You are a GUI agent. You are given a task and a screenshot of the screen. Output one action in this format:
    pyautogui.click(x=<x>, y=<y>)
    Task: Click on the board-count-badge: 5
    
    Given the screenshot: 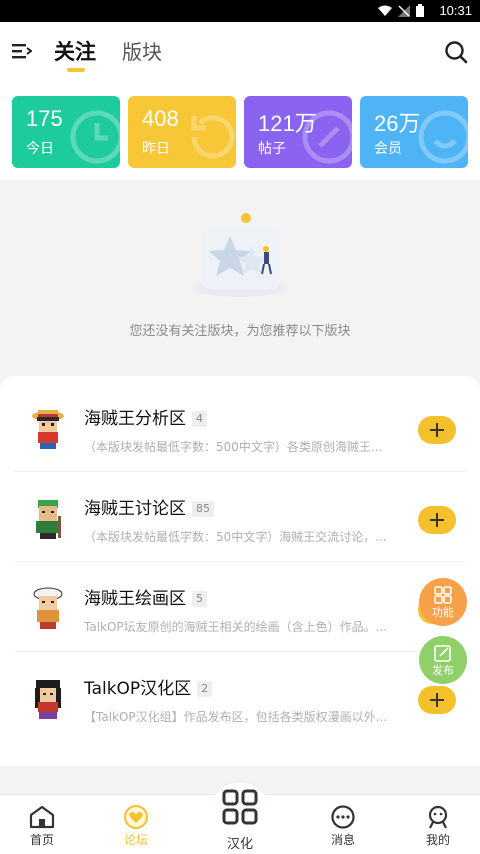 What is the action you would take?
    pyautogui.click(x=199, y=599)
    